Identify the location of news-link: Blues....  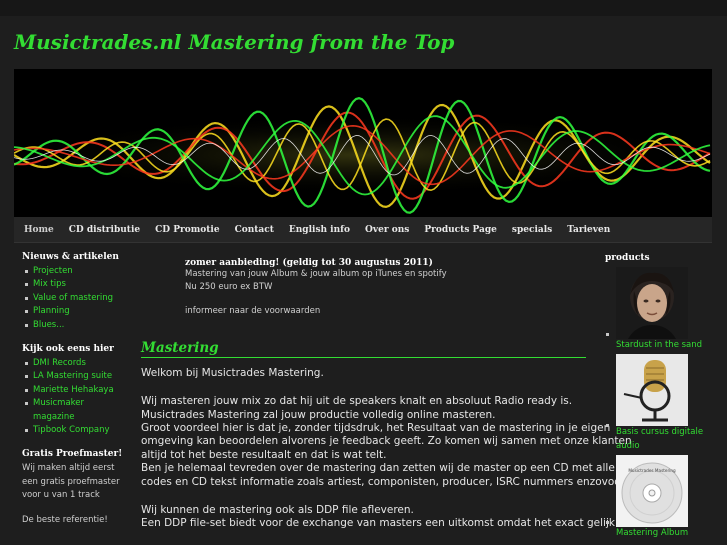
(48, 325).